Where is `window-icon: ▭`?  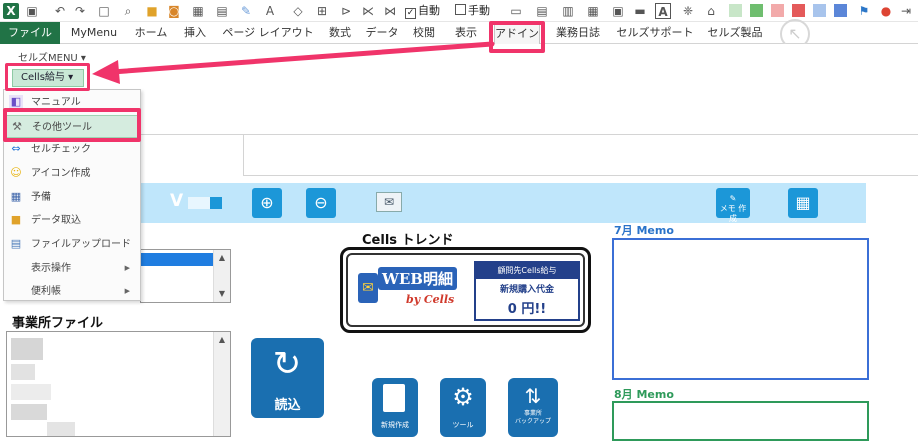
window-icon: ▭ is located at coordinates (516, 11).